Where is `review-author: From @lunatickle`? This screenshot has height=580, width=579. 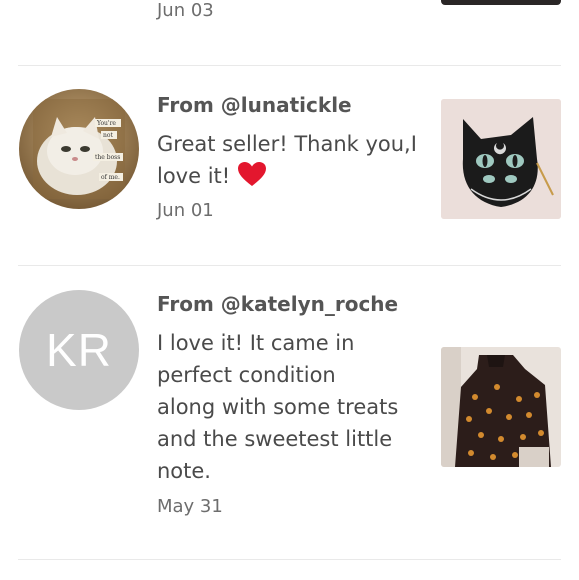 review-author: From @lunatickle is located at coordinates (254, 105).